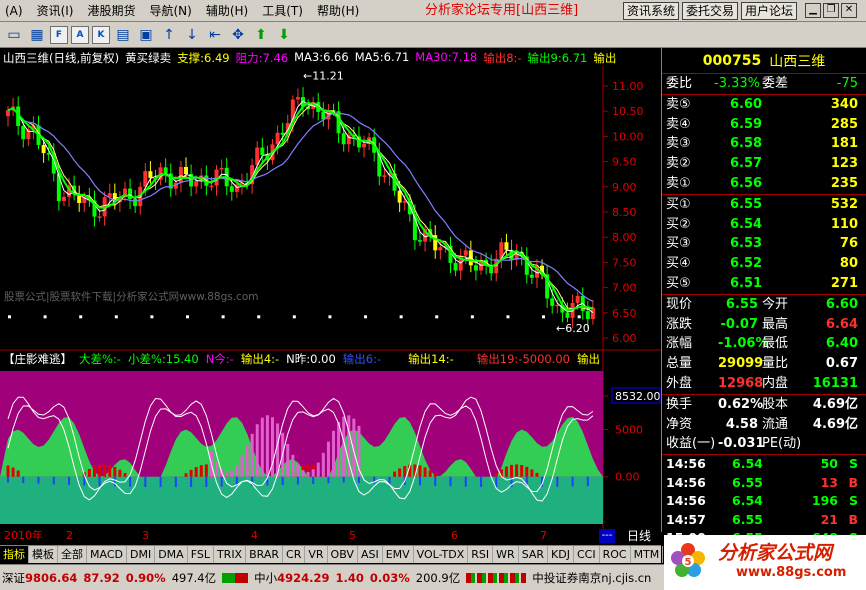 The height and width of the screenshot is (590, 866). What do you see at coordinates (343, 554) in the screenshot?
I see `tab-obv: OBV` at bounding box center [343, 554].